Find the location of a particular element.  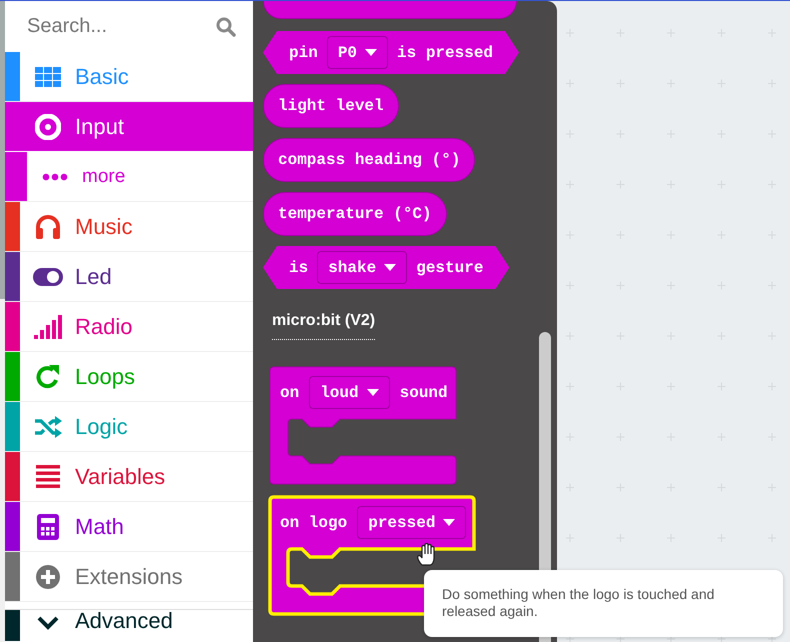

category-item: Math is located at coordinates (129, 527).